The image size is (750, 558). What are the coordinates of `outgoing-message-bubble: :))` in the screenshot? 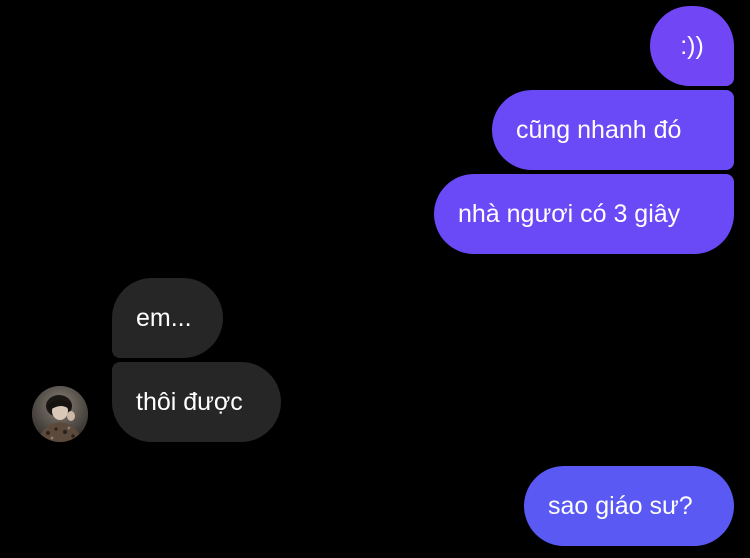 It's located at (692, 46).